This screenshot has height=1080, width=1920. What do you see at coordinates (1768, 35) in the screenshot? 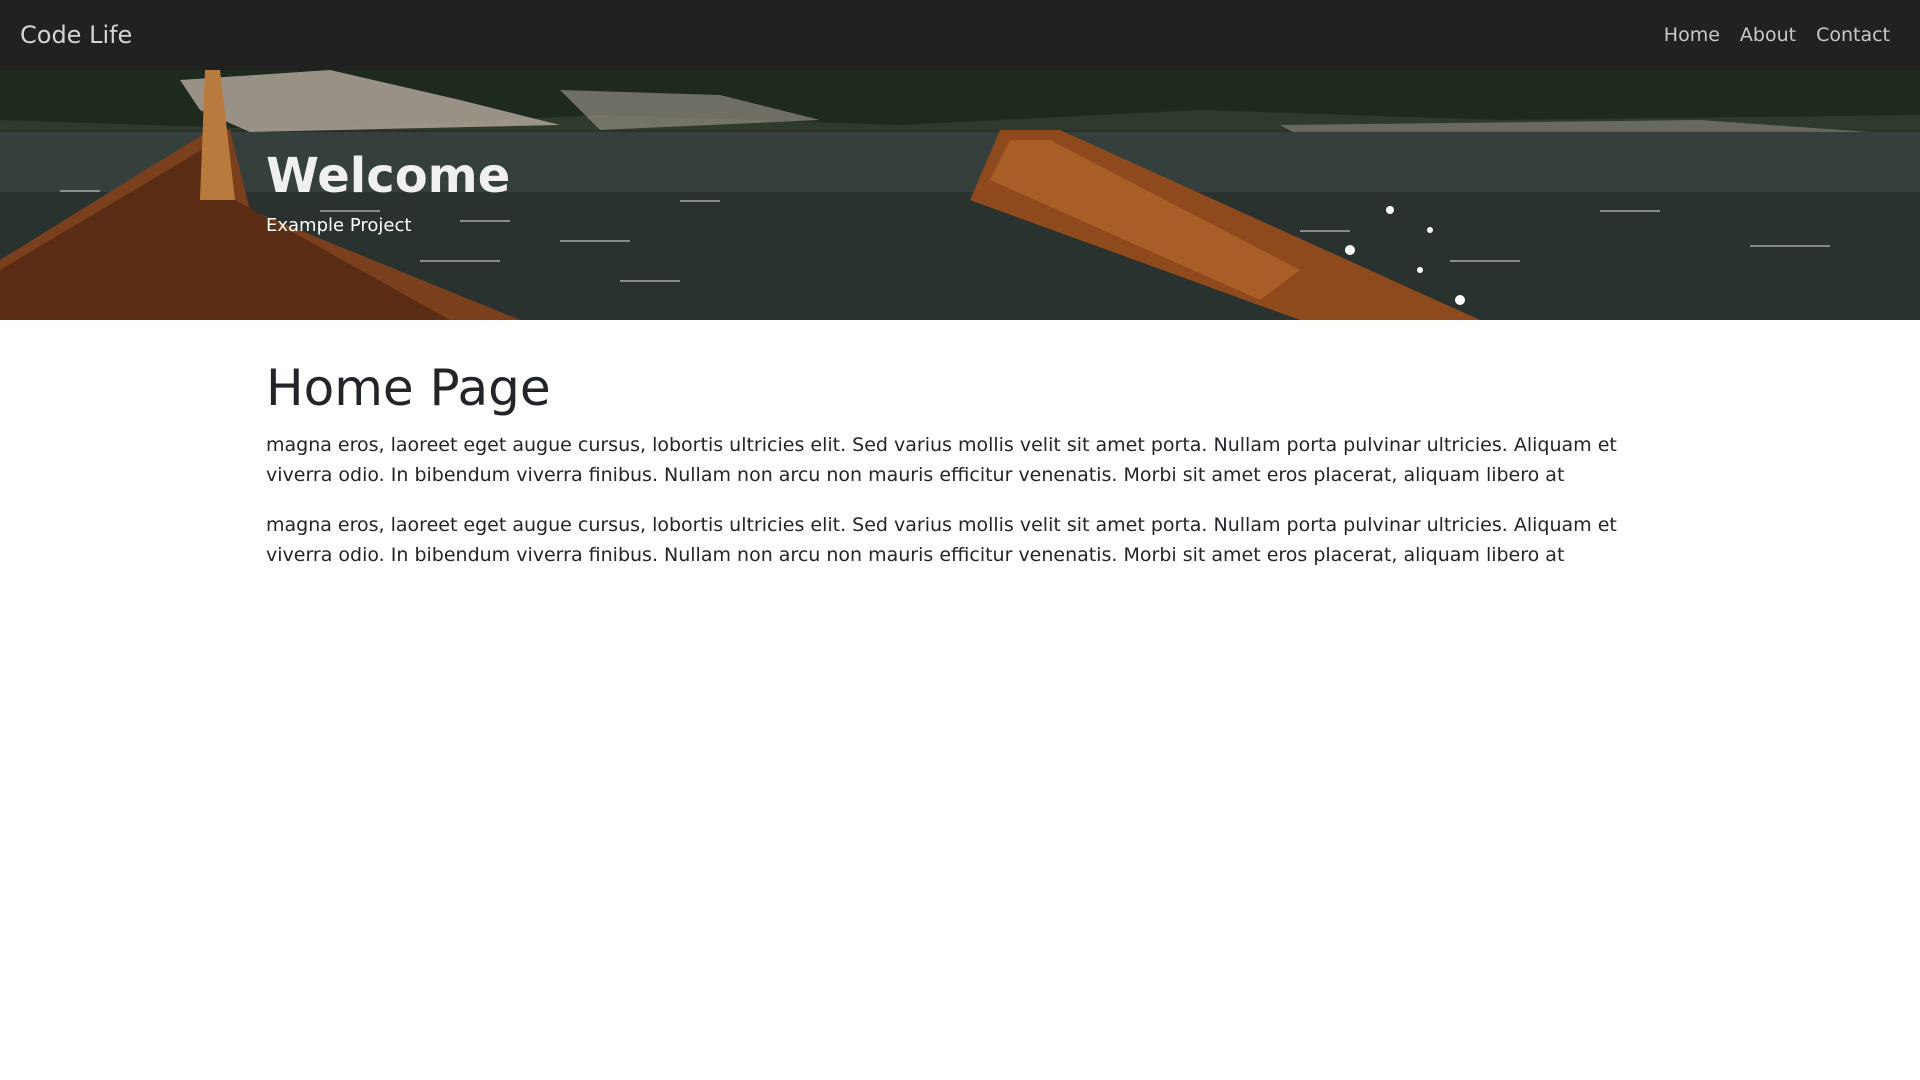
I see `nav-about-link: About` at bounding box center [1768, 35].